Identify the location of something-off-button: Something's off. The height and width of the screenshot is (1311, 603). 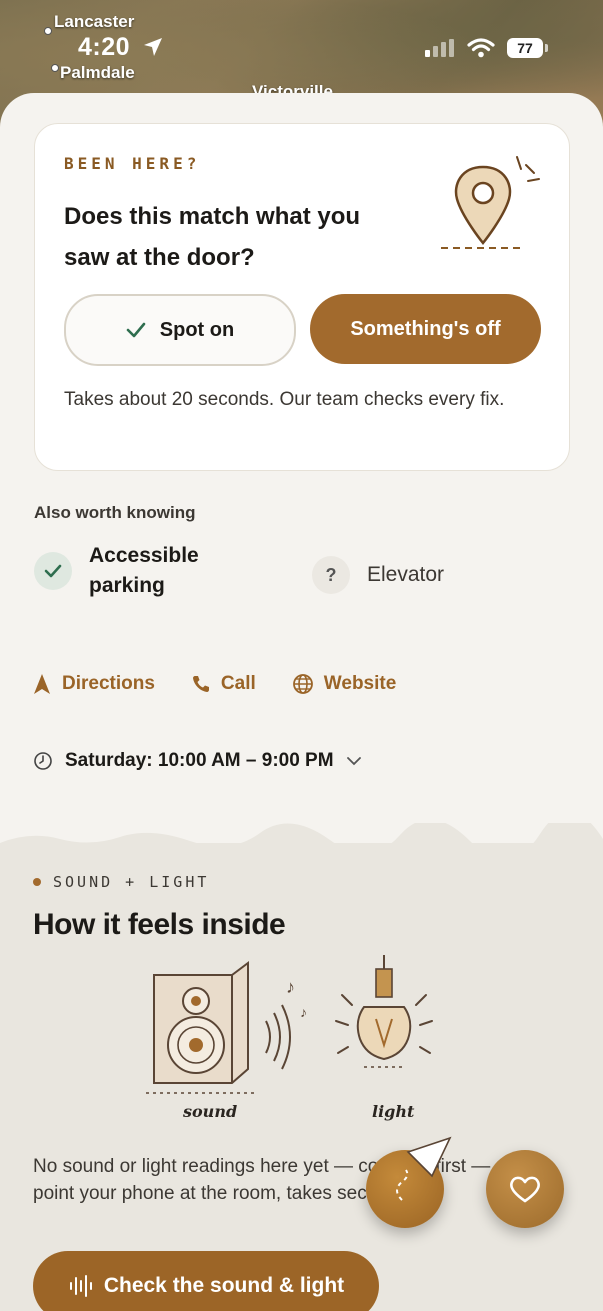
(425, 329).